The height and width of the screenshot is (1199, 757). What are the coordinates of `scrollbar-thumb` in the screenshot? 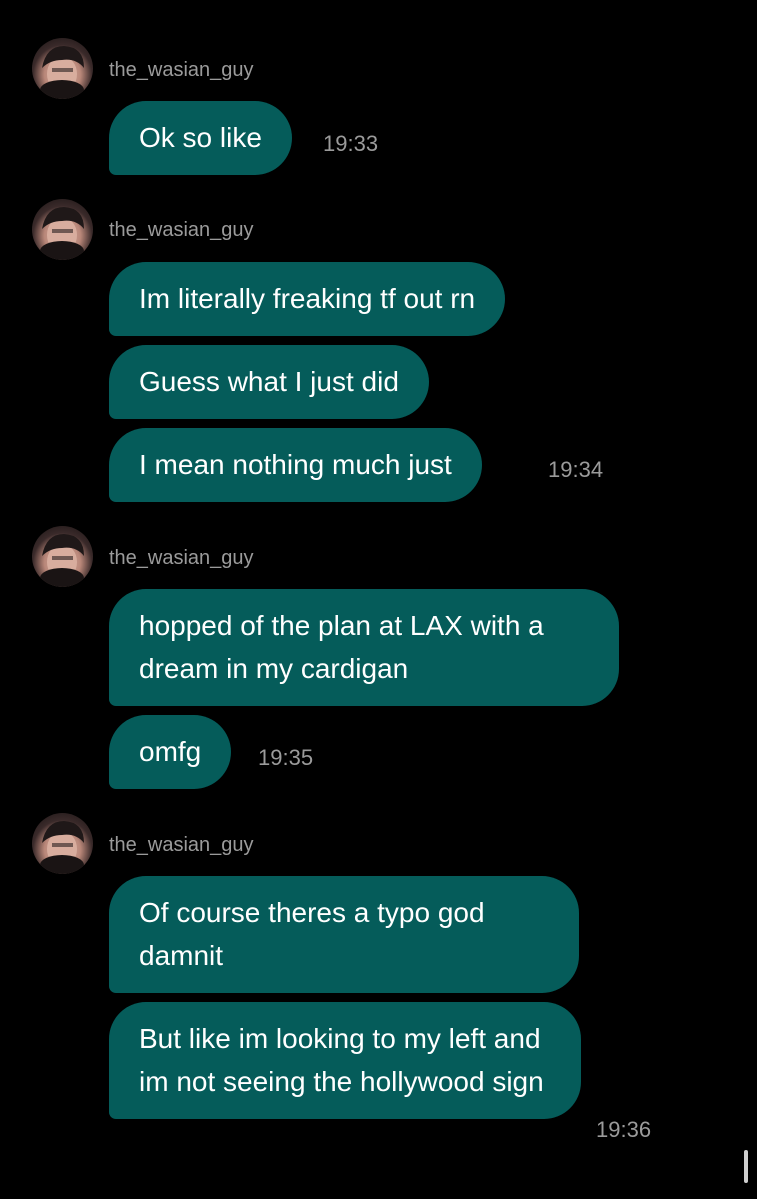 It's located at (746, 1166).